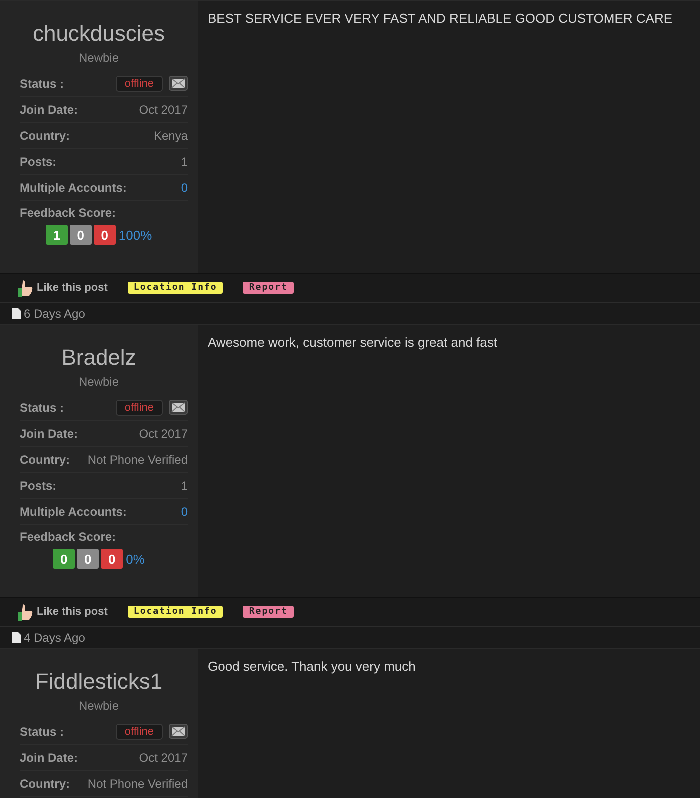  I want to click on post-message: Good service. Thank you very much, so click(312, 666).